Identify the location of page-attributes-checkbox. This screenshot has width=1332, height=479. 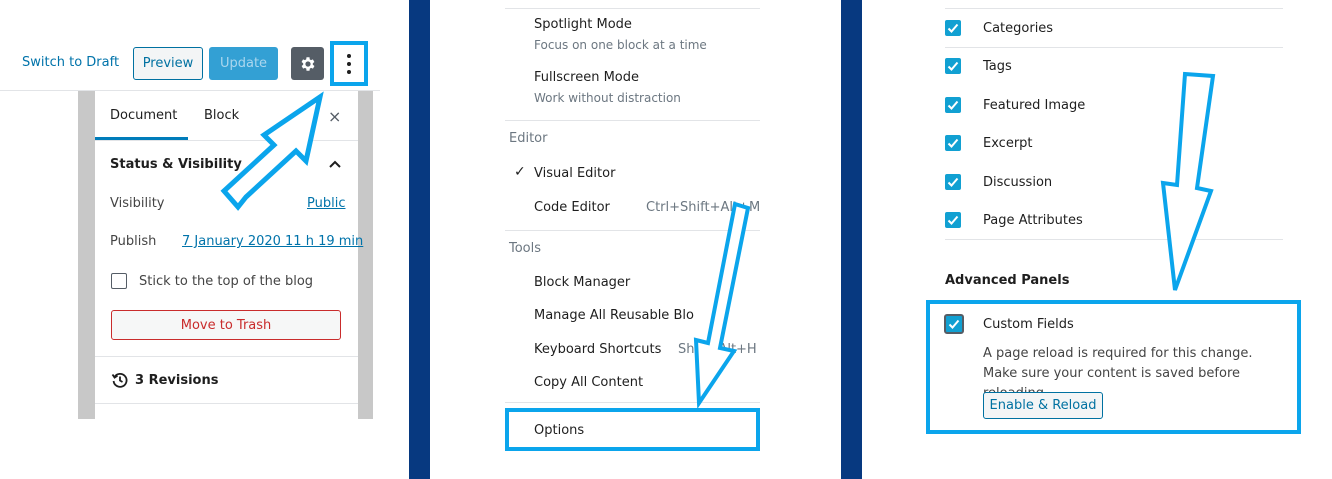
(953, 220).